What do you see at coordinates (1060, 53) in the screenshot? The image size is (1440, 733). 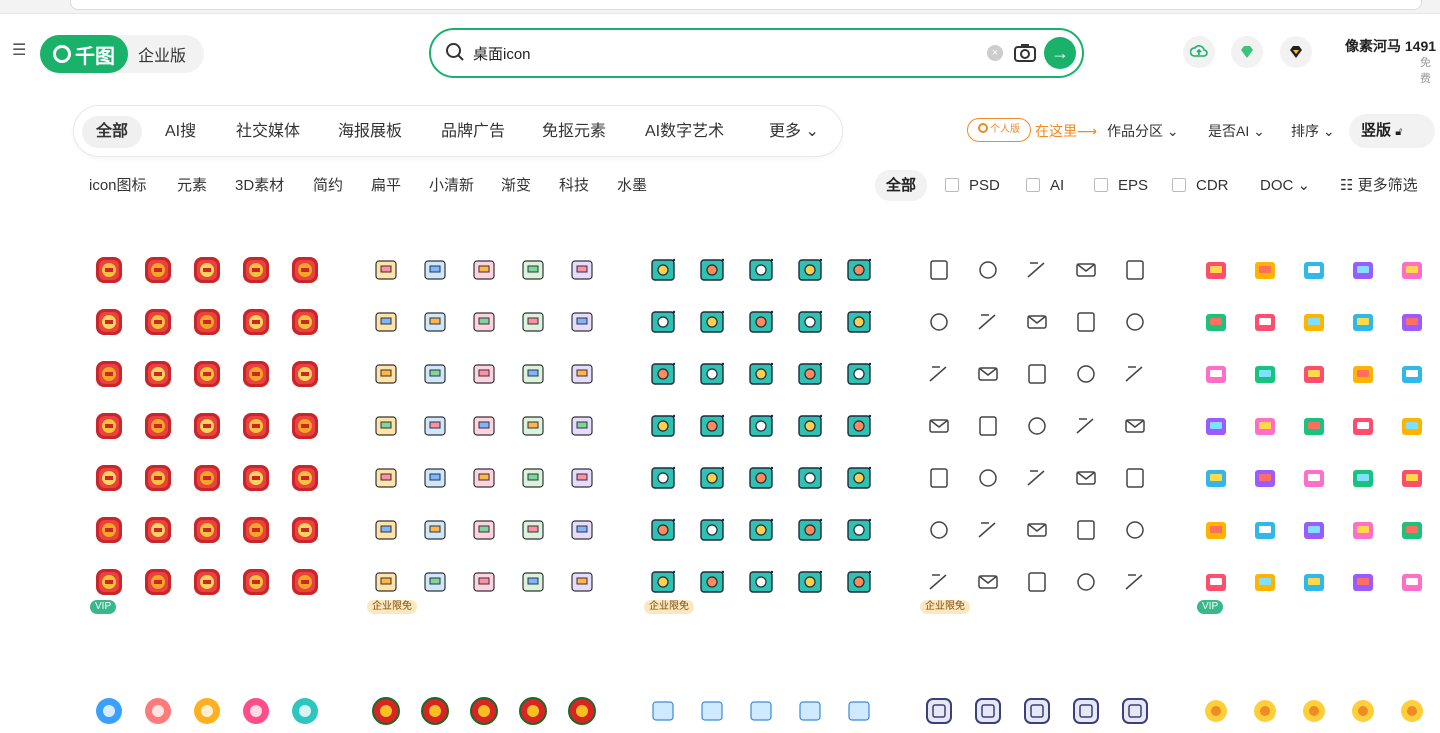 I see `search-submit-button: →` at bounding box center [1060, 53].